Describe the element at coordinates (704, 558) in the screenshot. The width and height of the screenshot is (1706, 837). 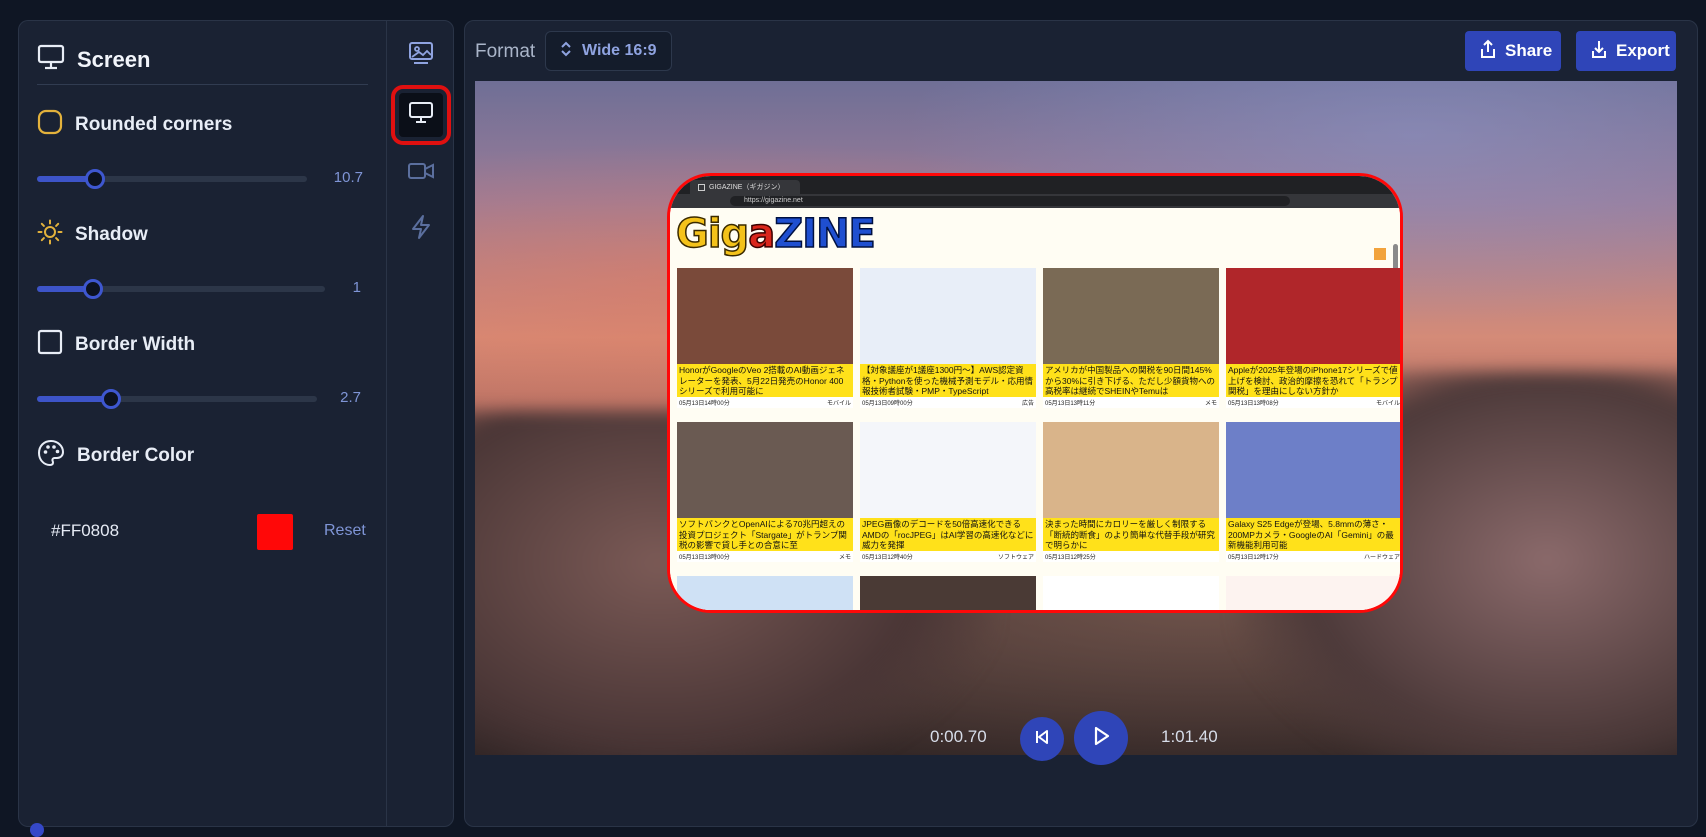
I see `article-date: 05月13日13時00分` at that location.